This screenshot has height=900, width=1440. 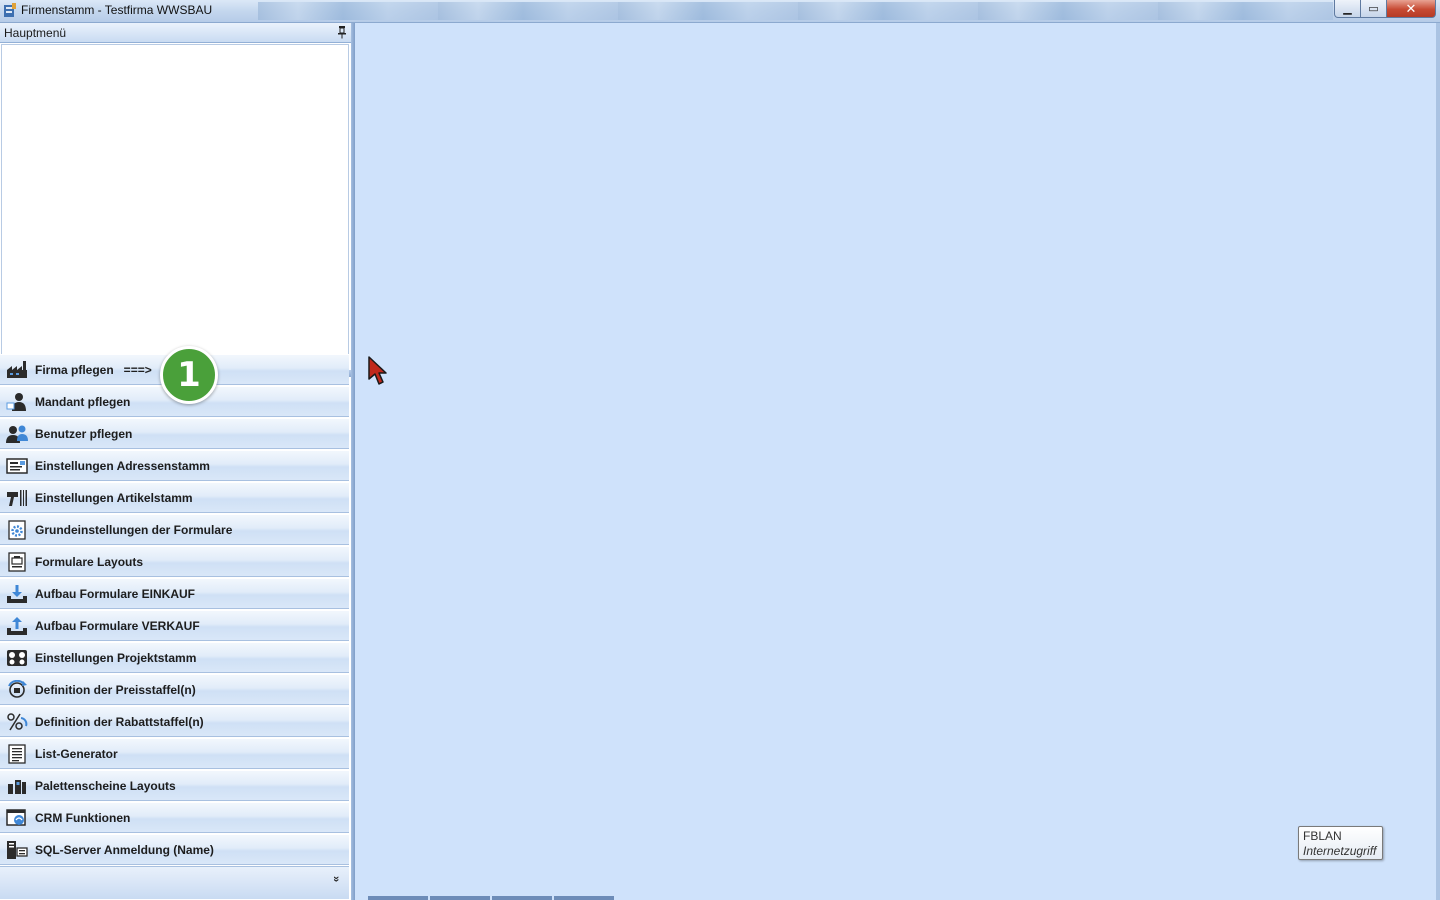 What do you see at coordinates (342, 32) in the screenshot?
I see `pin-icon` at bounding box center [342, 32].